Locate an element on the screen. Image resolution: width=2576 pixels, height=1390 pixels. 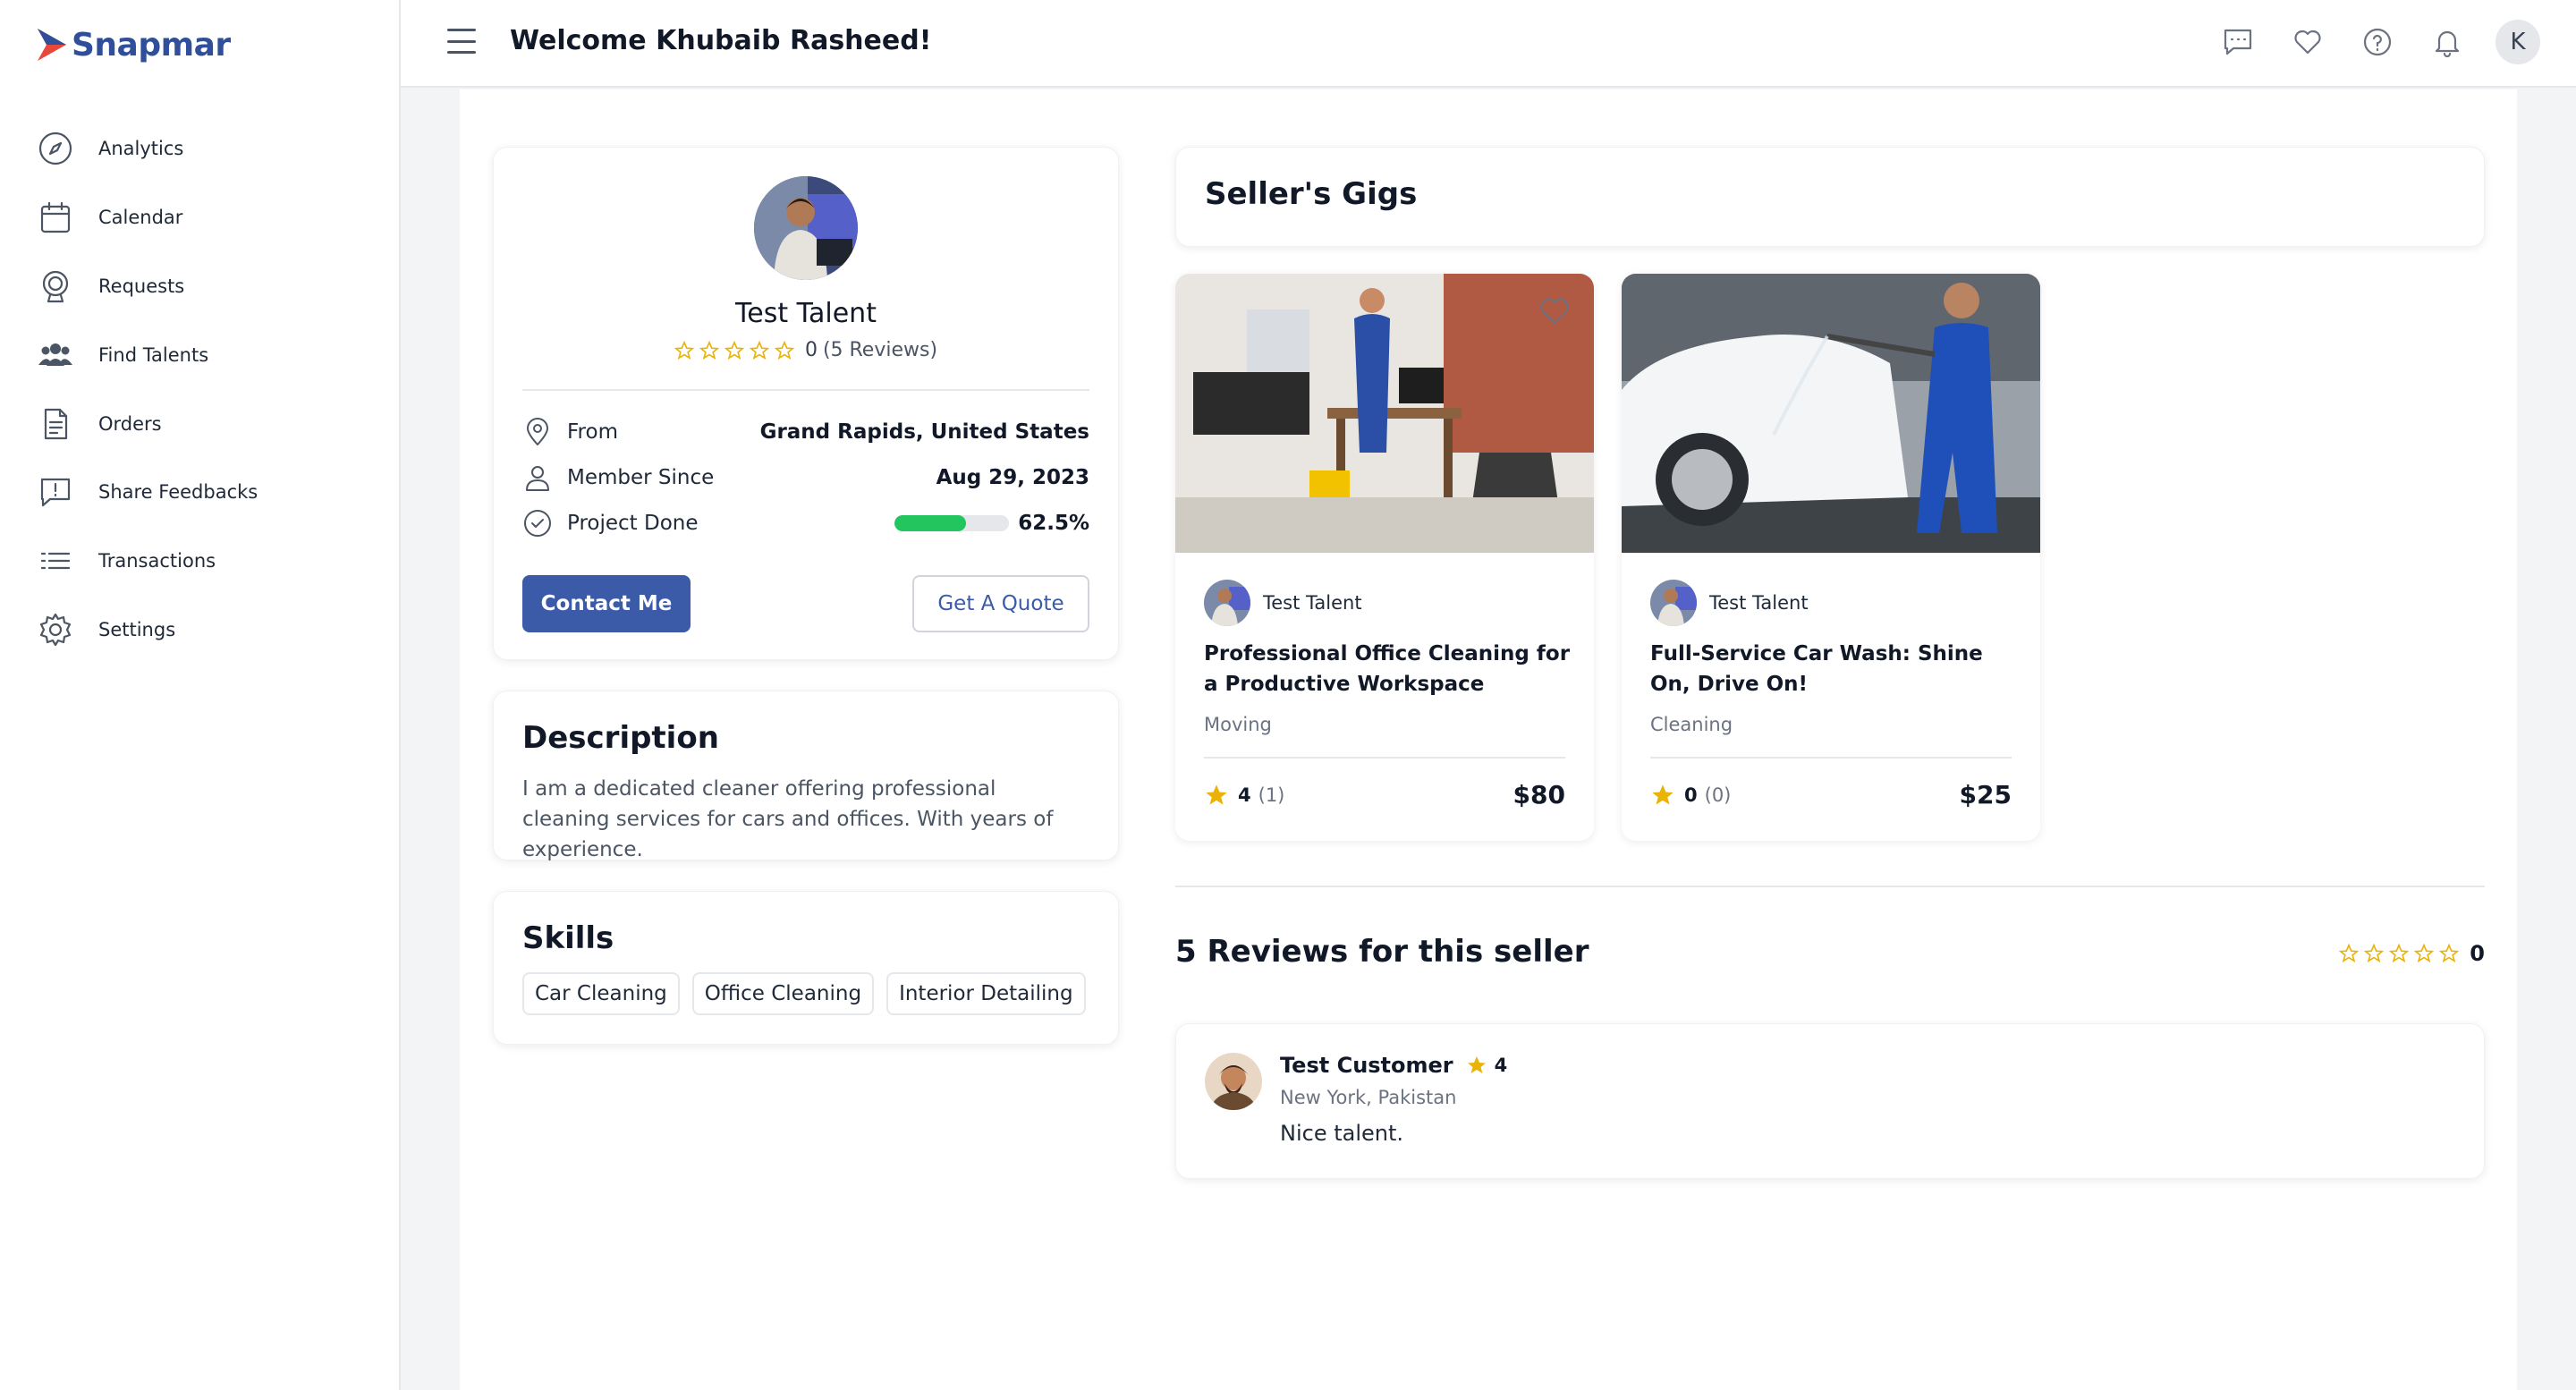
brand-logo: Snapmar is located at coordinates (133, 44).